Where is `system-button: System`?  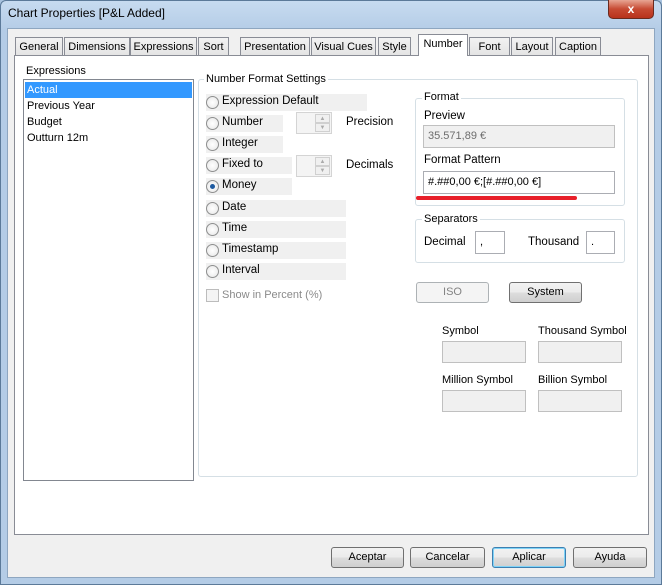
system-button: System is located at coordinates (545, 292).